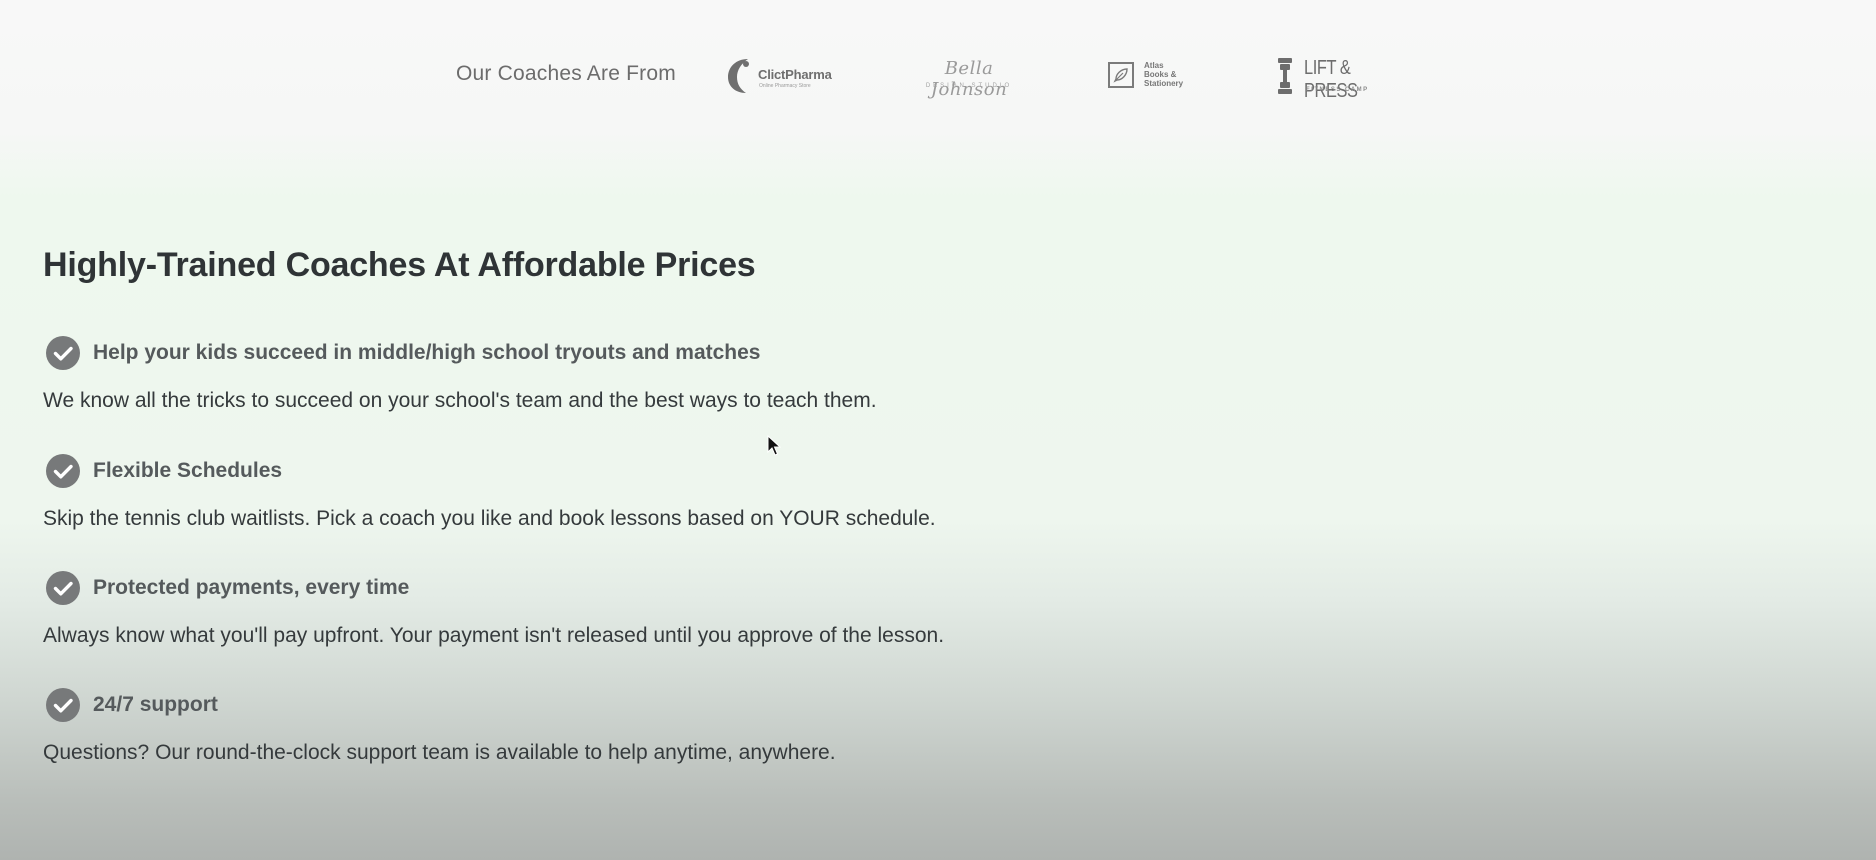 The width and height of the screenshot is (1876, 860). I want to click on clictpharma-name: ClictPharma, so click(795, 74).